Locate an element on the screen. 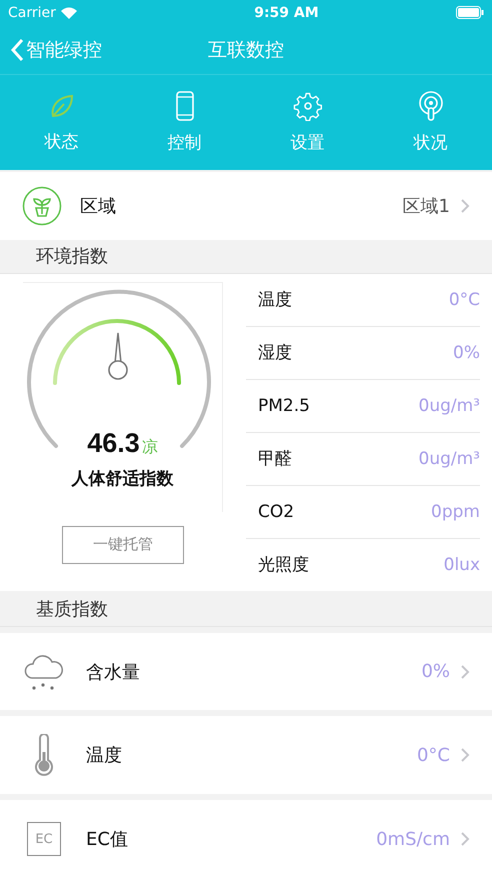 This screenshot has width=492, height=878. zone-row: 区域 区域1 is located at coordinates (246, 206).